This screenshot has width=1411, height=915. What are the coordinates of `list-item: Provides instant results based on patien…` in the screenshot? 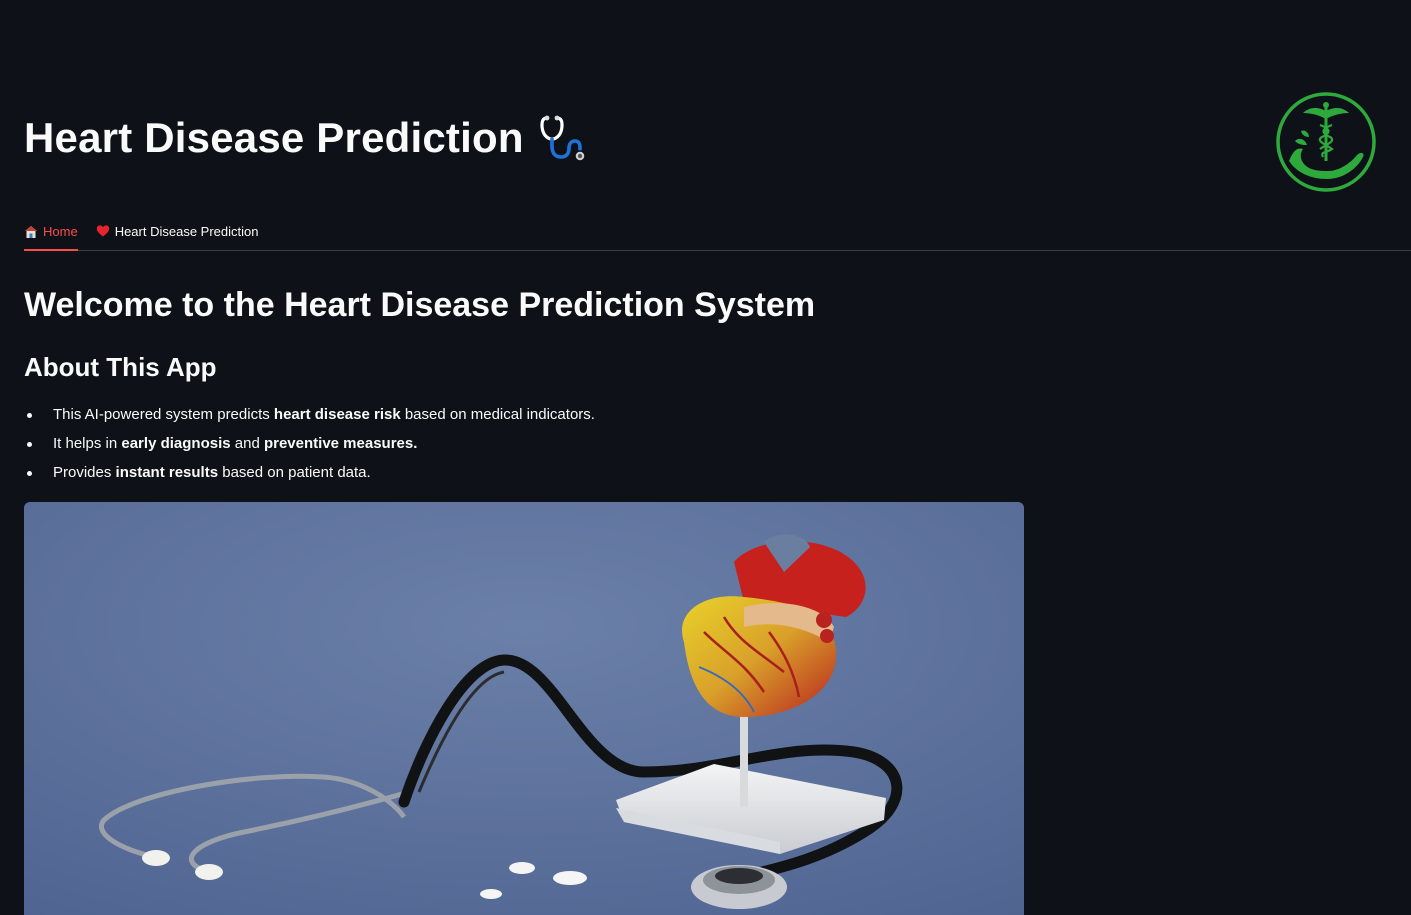 It's located at (309, 476).